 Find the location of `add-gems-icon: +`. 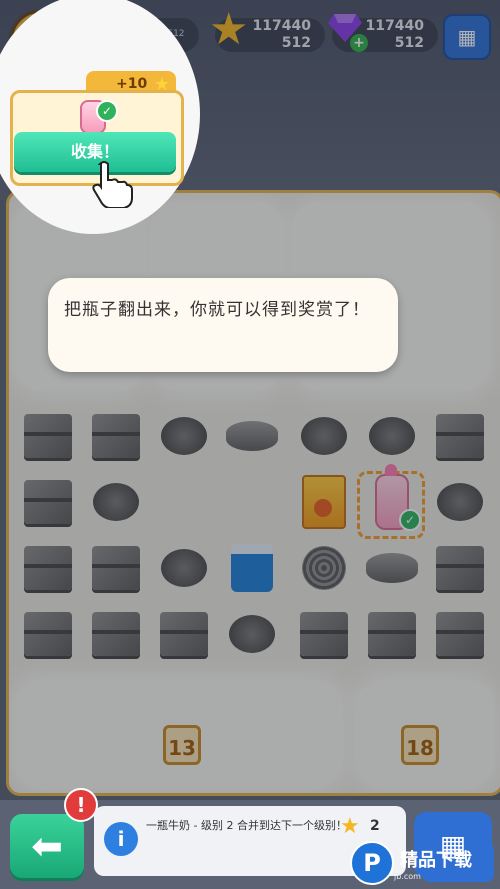

add-gems-icon: + is located at coordinates (359, 43).